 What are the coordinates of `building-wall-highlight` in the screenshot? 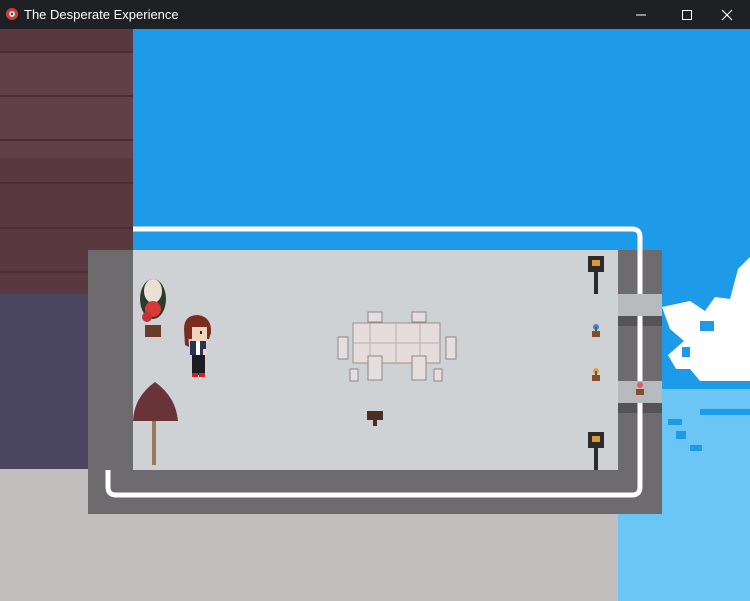 It's located at (66, 105).